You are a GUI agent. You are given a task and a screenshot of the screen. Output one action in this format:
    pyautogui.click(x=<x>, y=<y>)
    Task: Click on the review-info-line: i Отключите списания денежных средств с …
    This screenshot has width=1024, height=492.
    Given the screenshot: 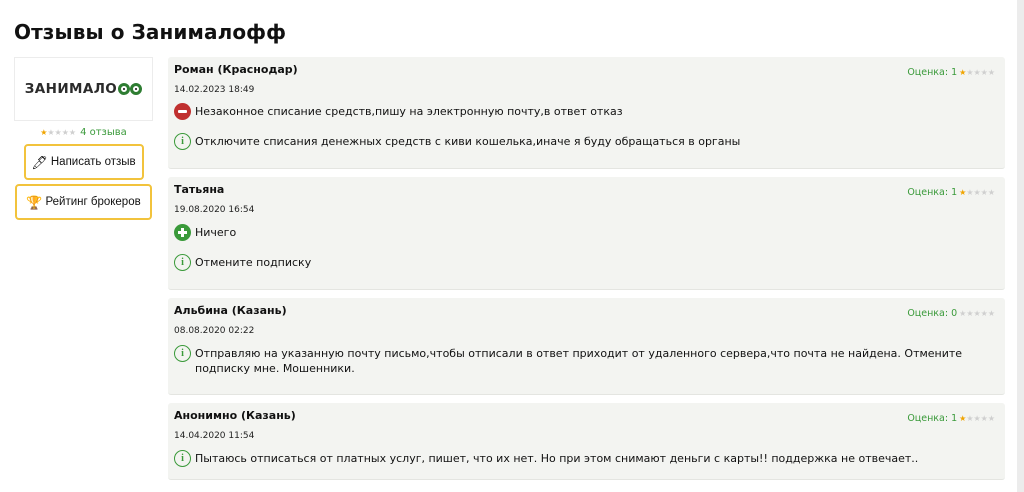 What is the action you would take?
    pyautogui.click(x=585, y=141)
    